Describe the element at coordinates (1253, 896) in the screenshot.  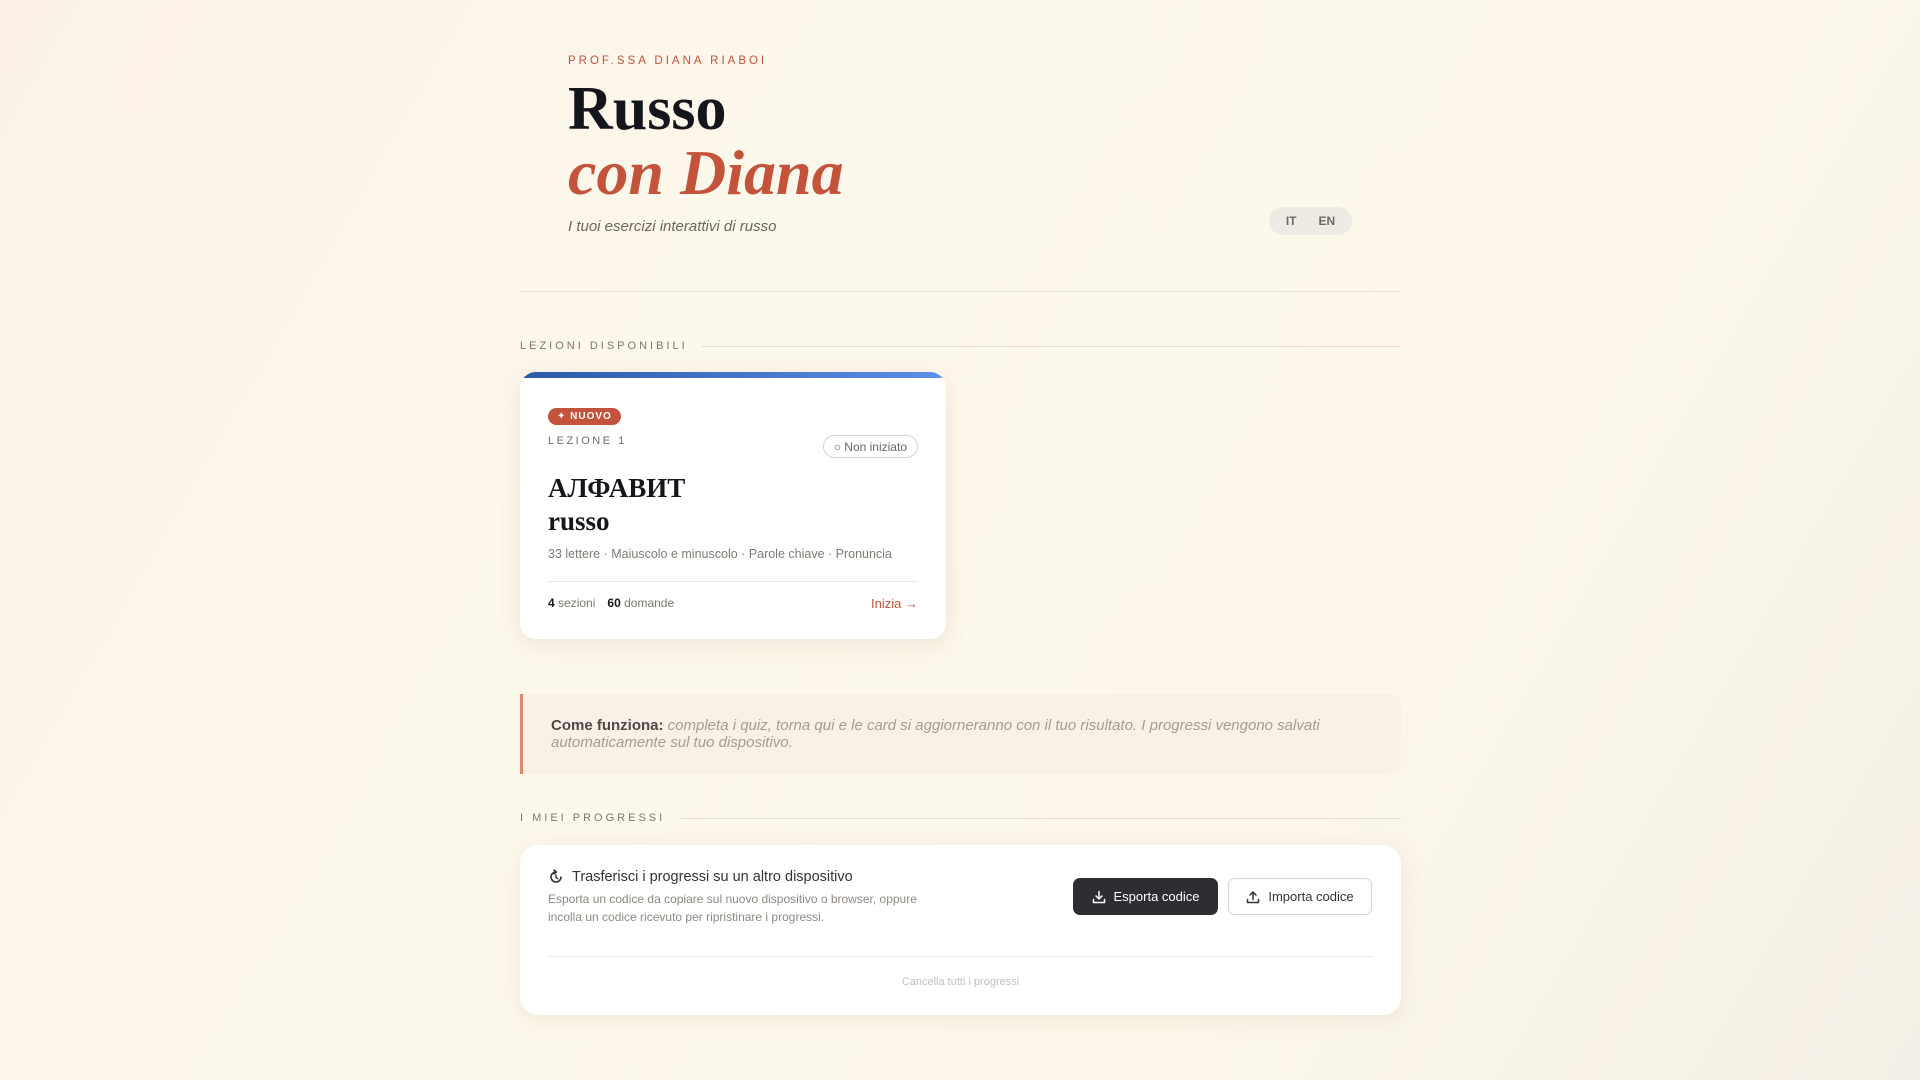
I see `upload-icon` at that location.